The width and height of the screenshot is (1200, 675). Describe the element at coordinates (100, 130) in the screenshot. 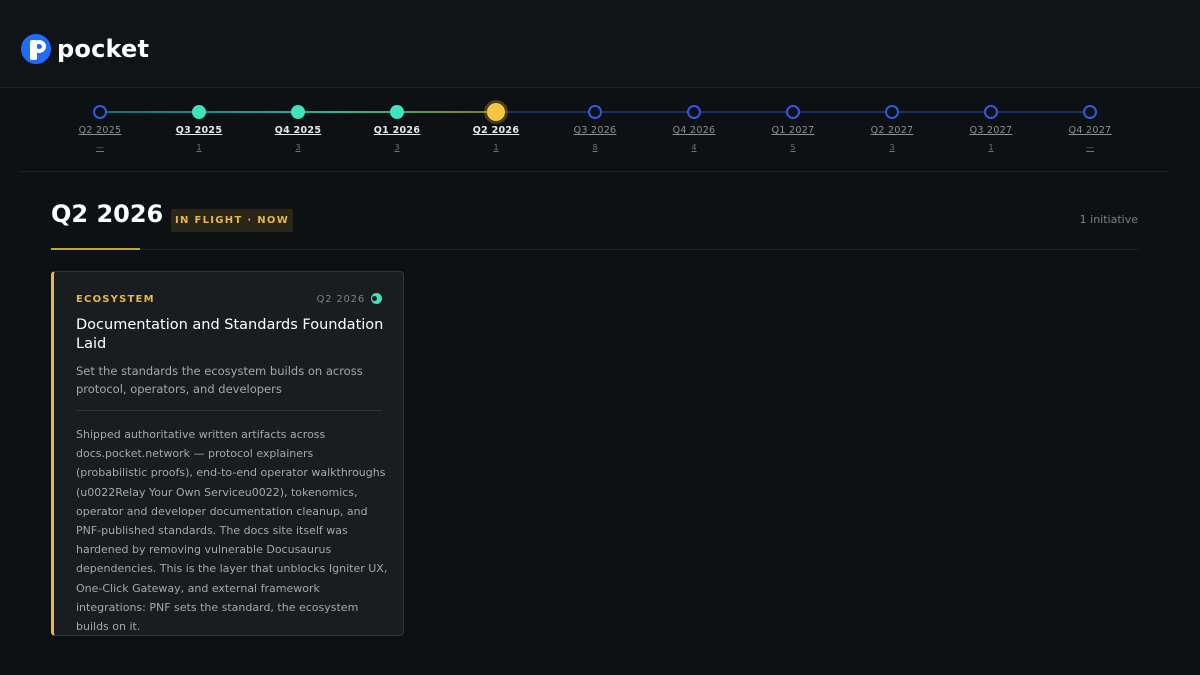

I see `timeline-quarter-label: Q2 2025` at that location.